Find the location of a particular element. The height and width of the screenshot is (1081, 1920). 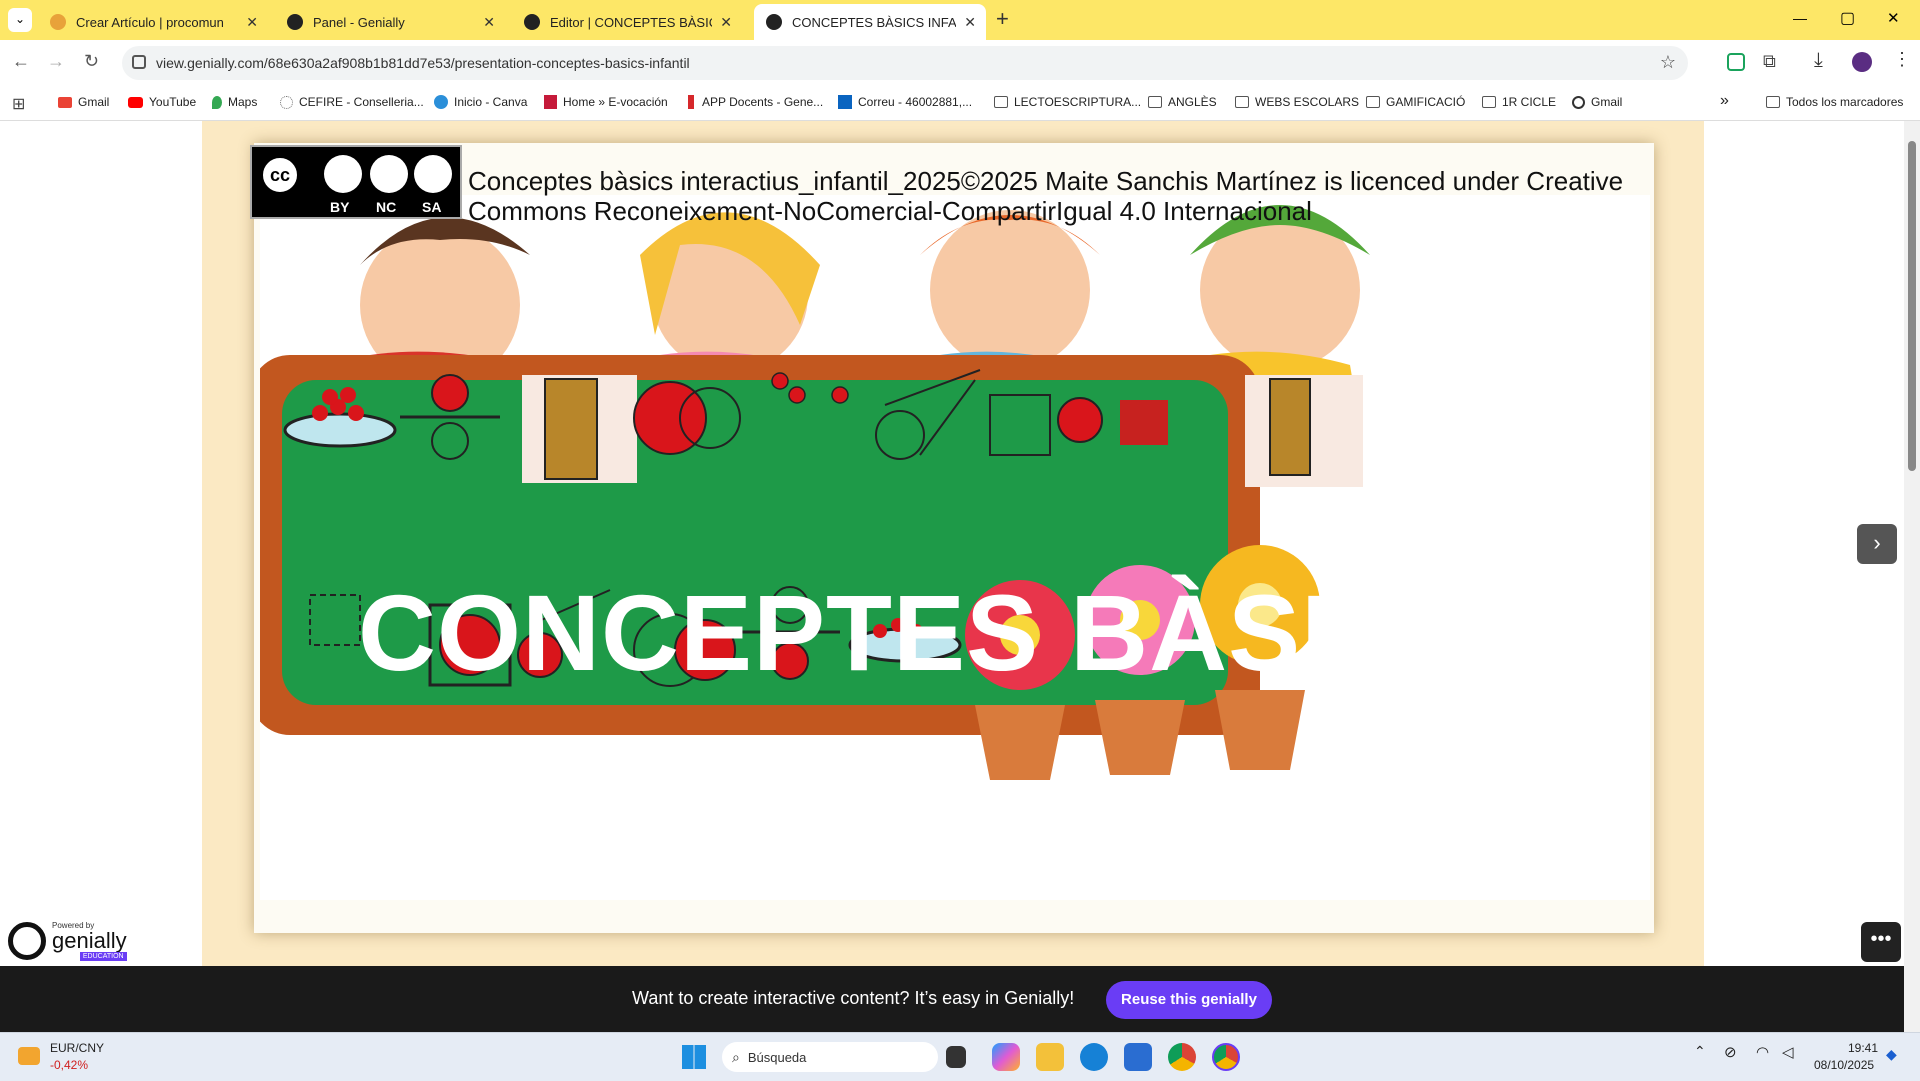

outlook-icon is located at coordinates (845, 102).